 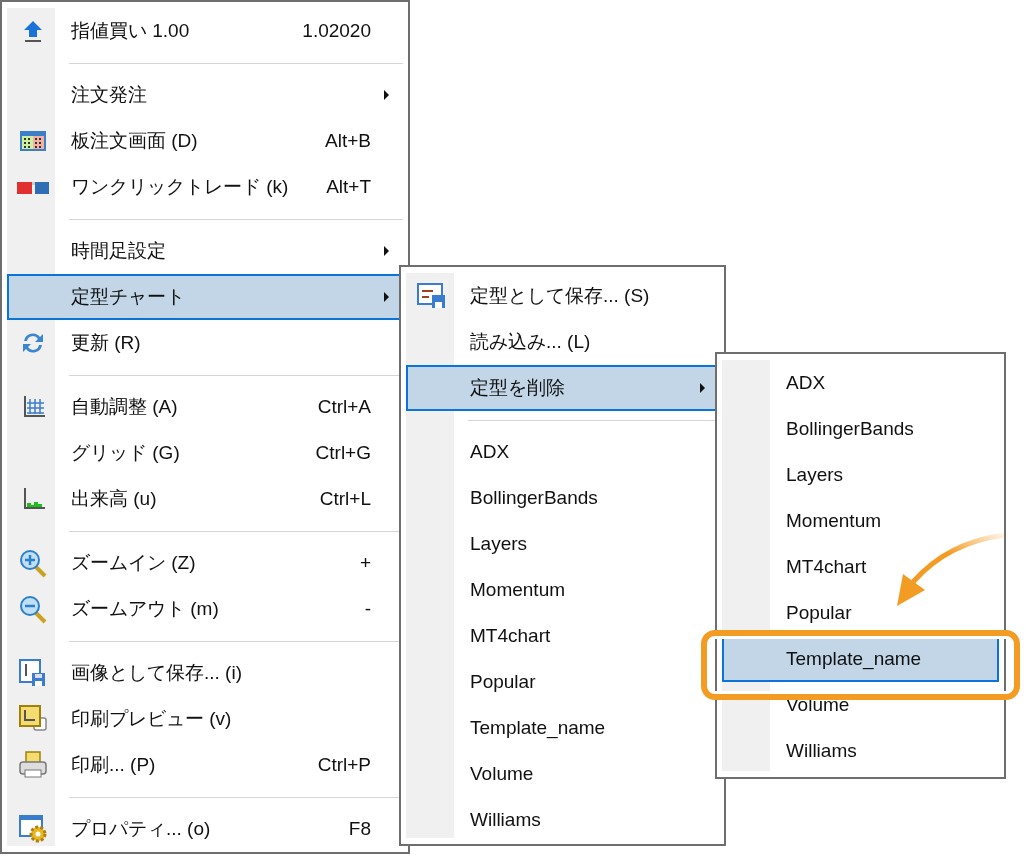 I want to click on shortcut-text: Alt+T, so click(x=348, y=187).